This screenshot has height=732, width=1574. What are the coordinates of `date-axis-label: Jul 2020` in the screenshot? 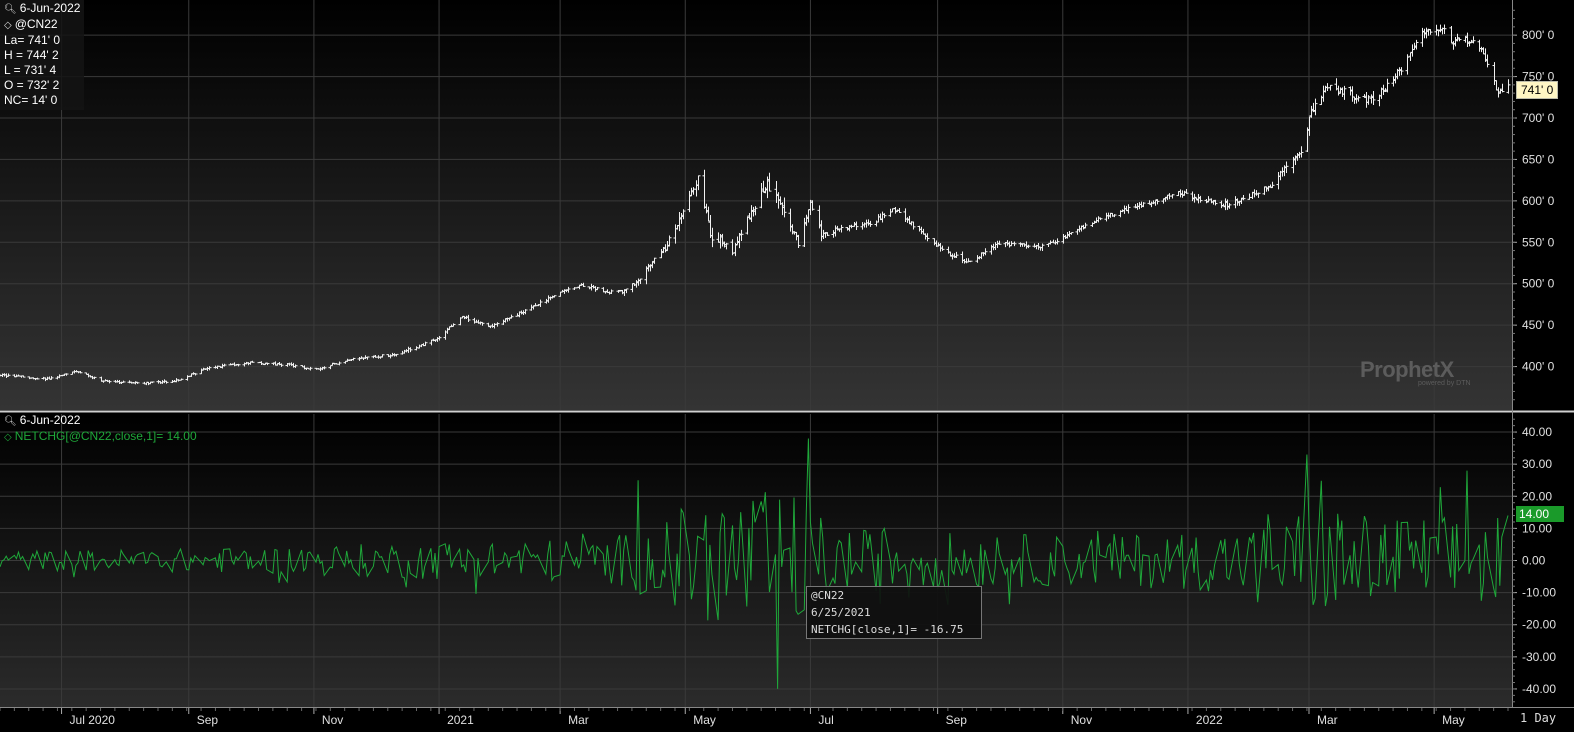 It's located at (93, 720).